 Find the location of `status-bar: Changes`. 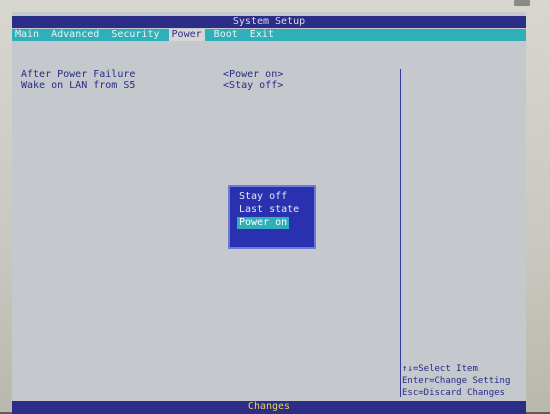

status-bar: Changes is located at coordinates (269, 407).